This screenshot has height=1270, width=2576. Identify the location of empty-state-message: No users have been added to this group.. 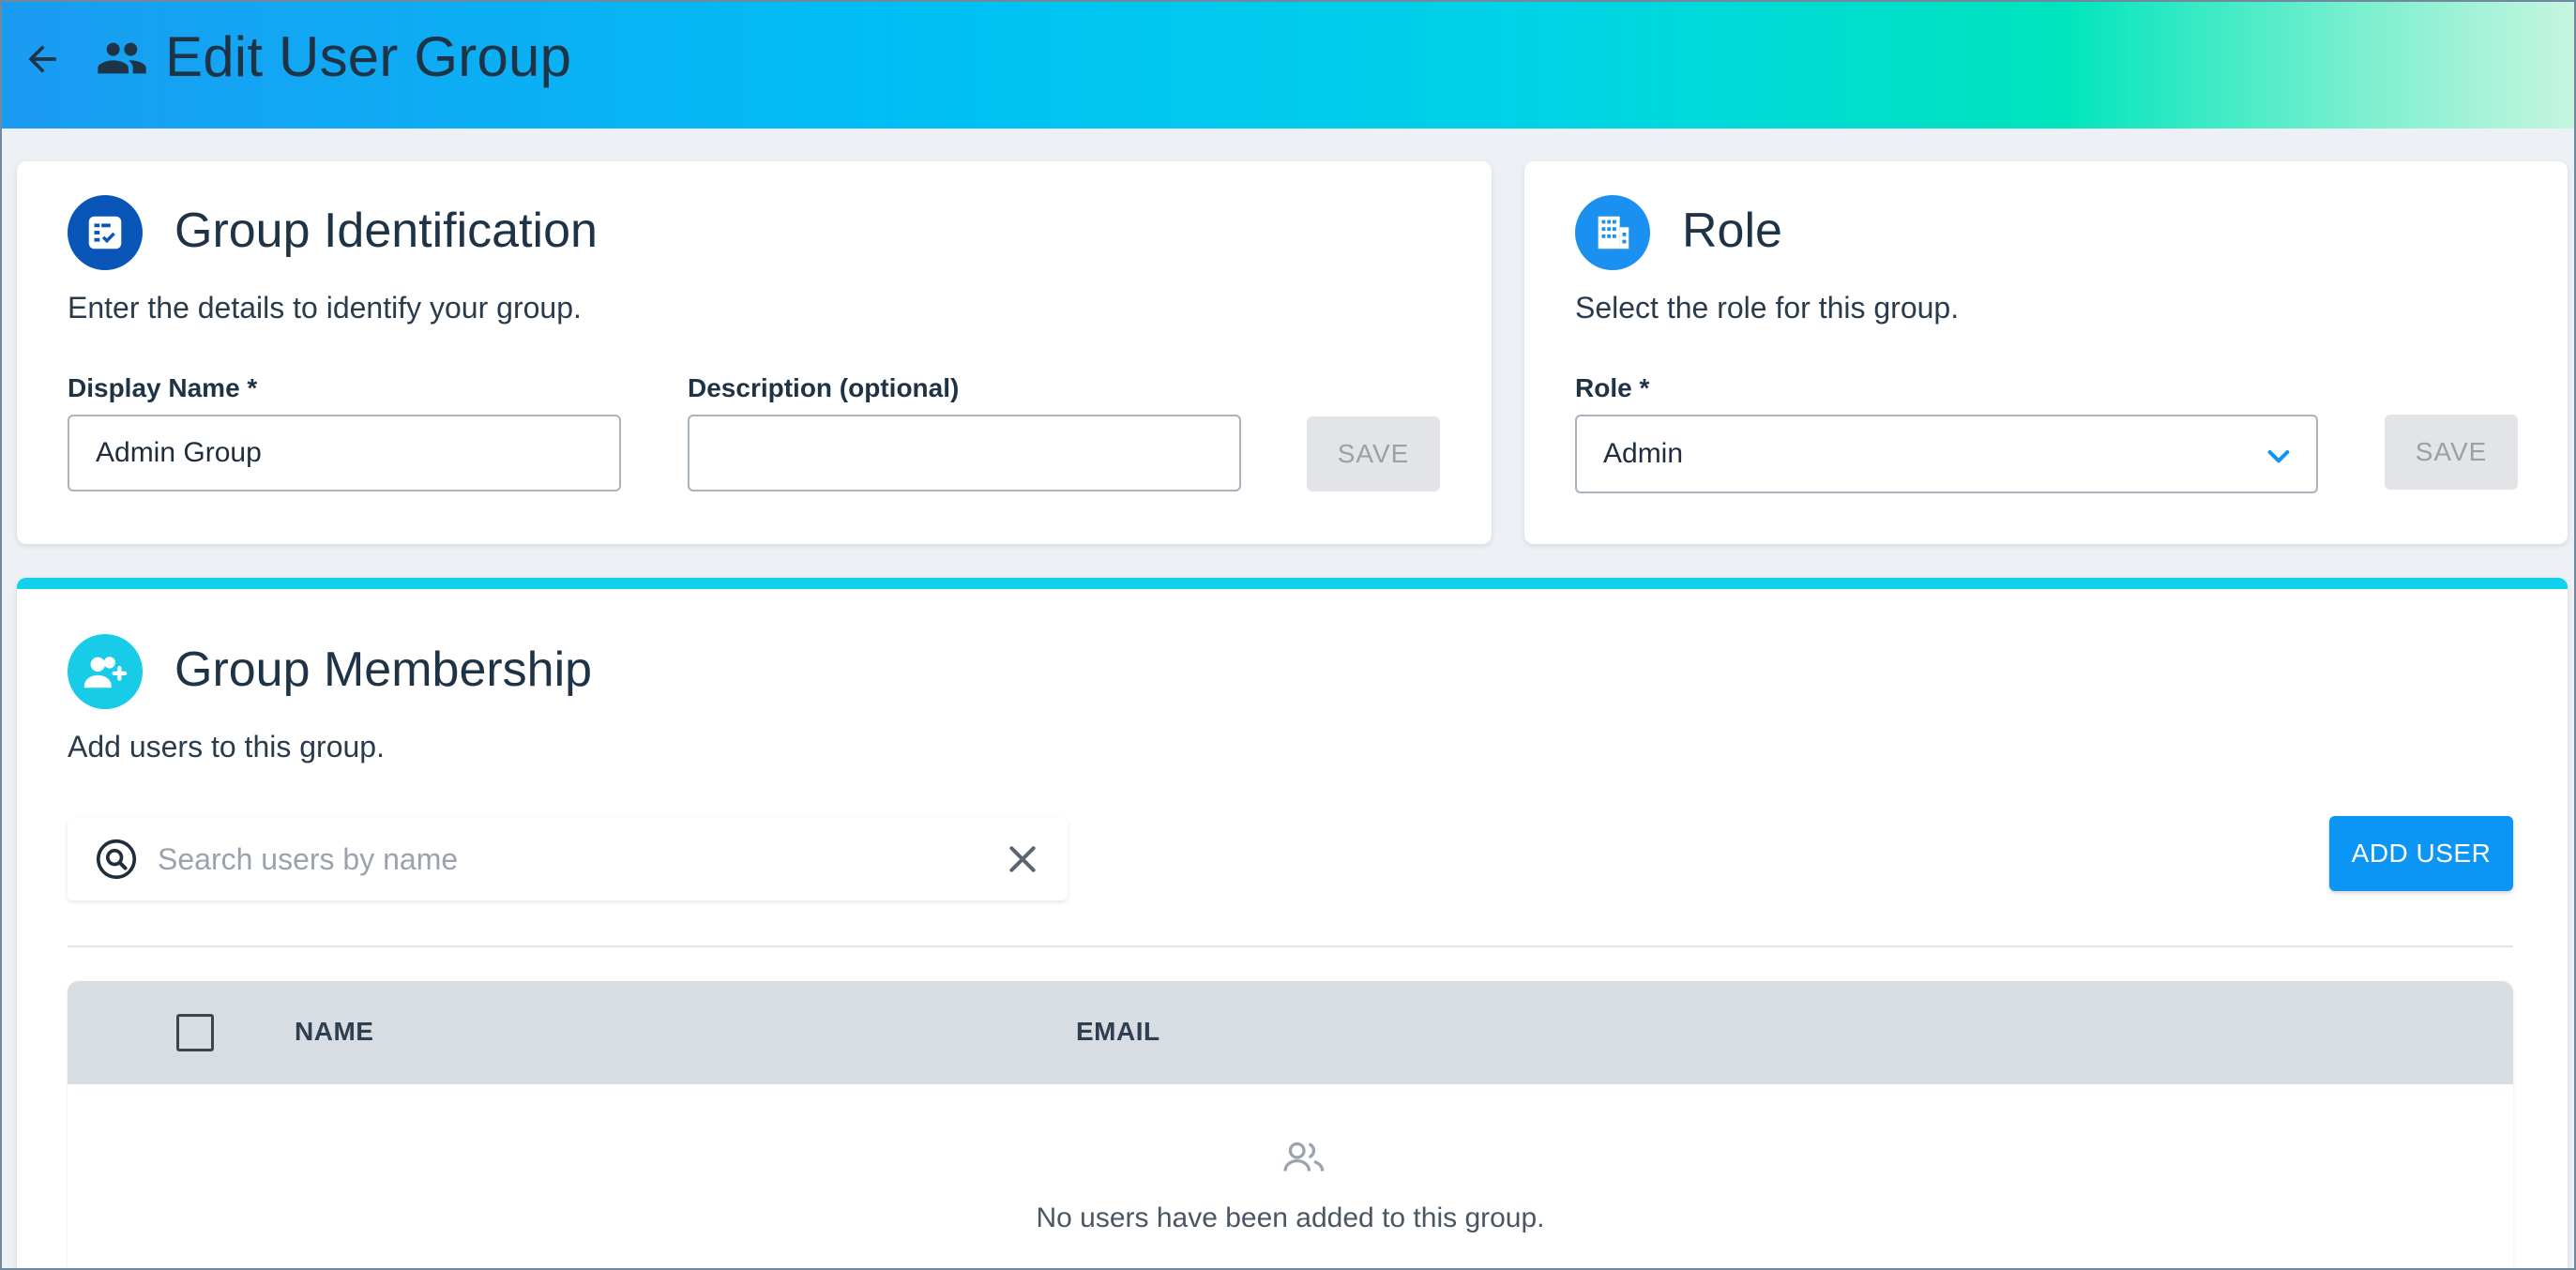
(1290, 1217).